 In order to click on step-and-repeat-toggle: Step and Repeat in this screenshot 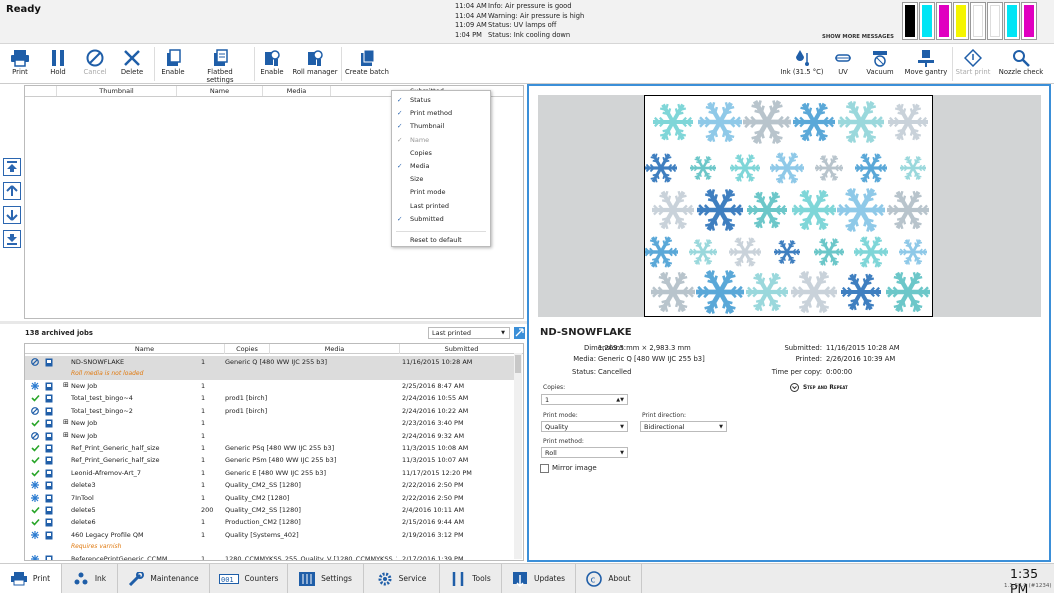, I will do `click(819, 387)`.